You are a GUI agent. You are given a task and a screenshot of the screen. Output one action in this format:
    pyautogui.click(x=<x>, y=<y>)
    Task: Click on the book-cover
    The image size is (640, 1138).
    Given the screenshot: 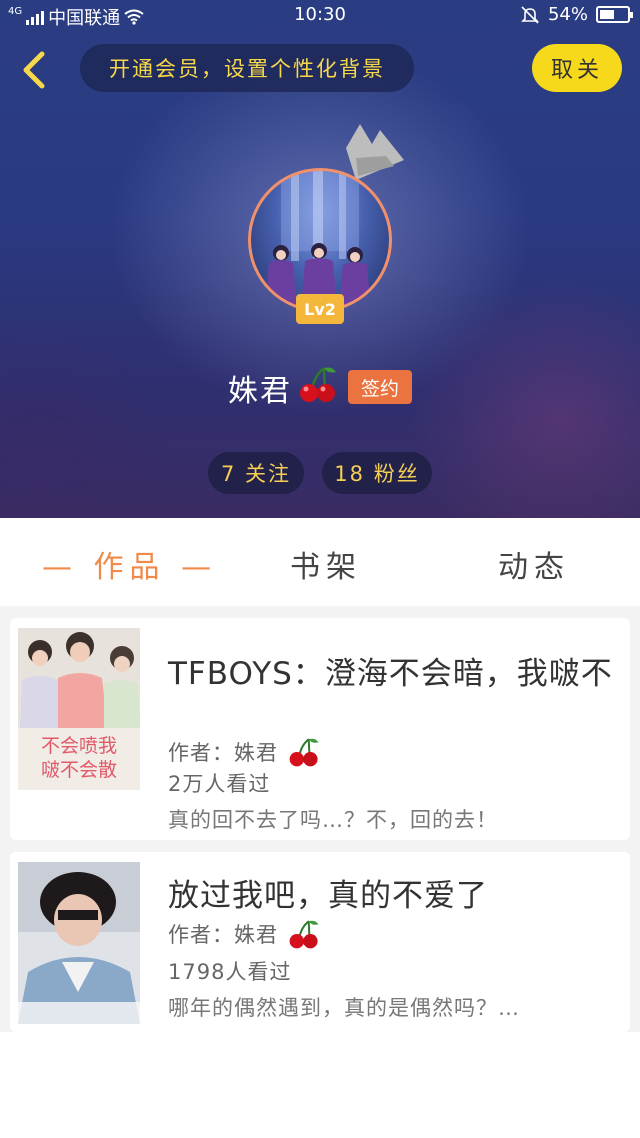 What is the action you would take?
    pyautogui.click(x=79, y=943)
    